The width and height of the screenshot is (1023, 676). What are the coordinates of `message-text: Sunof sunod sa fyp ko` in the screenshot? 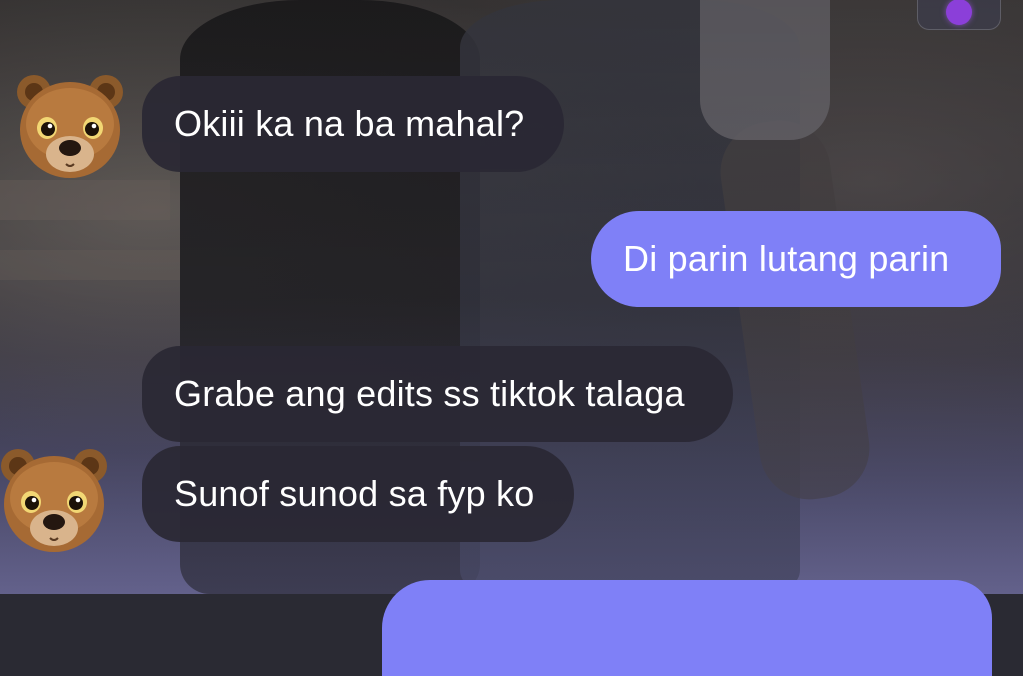 It's located at (354, 493).